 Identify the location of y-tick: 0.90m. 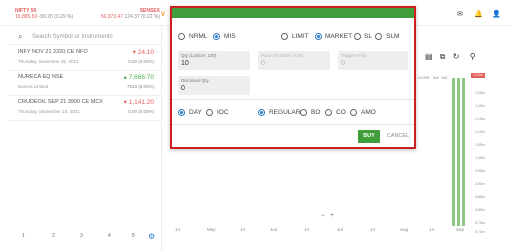
(480, 184).